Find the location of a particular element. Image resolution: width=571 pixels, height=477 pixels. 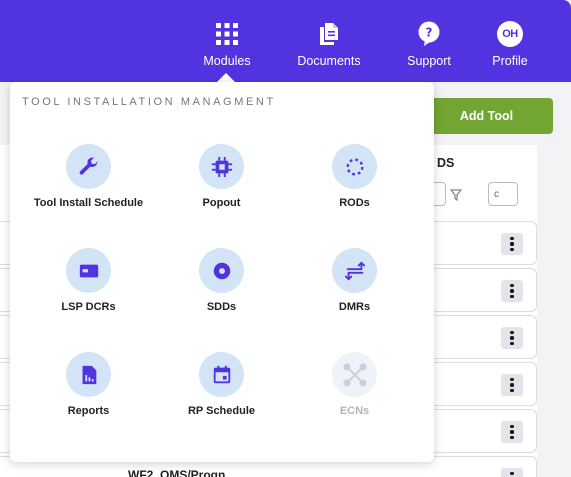

swap-arrows-icon is located at coordinates (354, 270).